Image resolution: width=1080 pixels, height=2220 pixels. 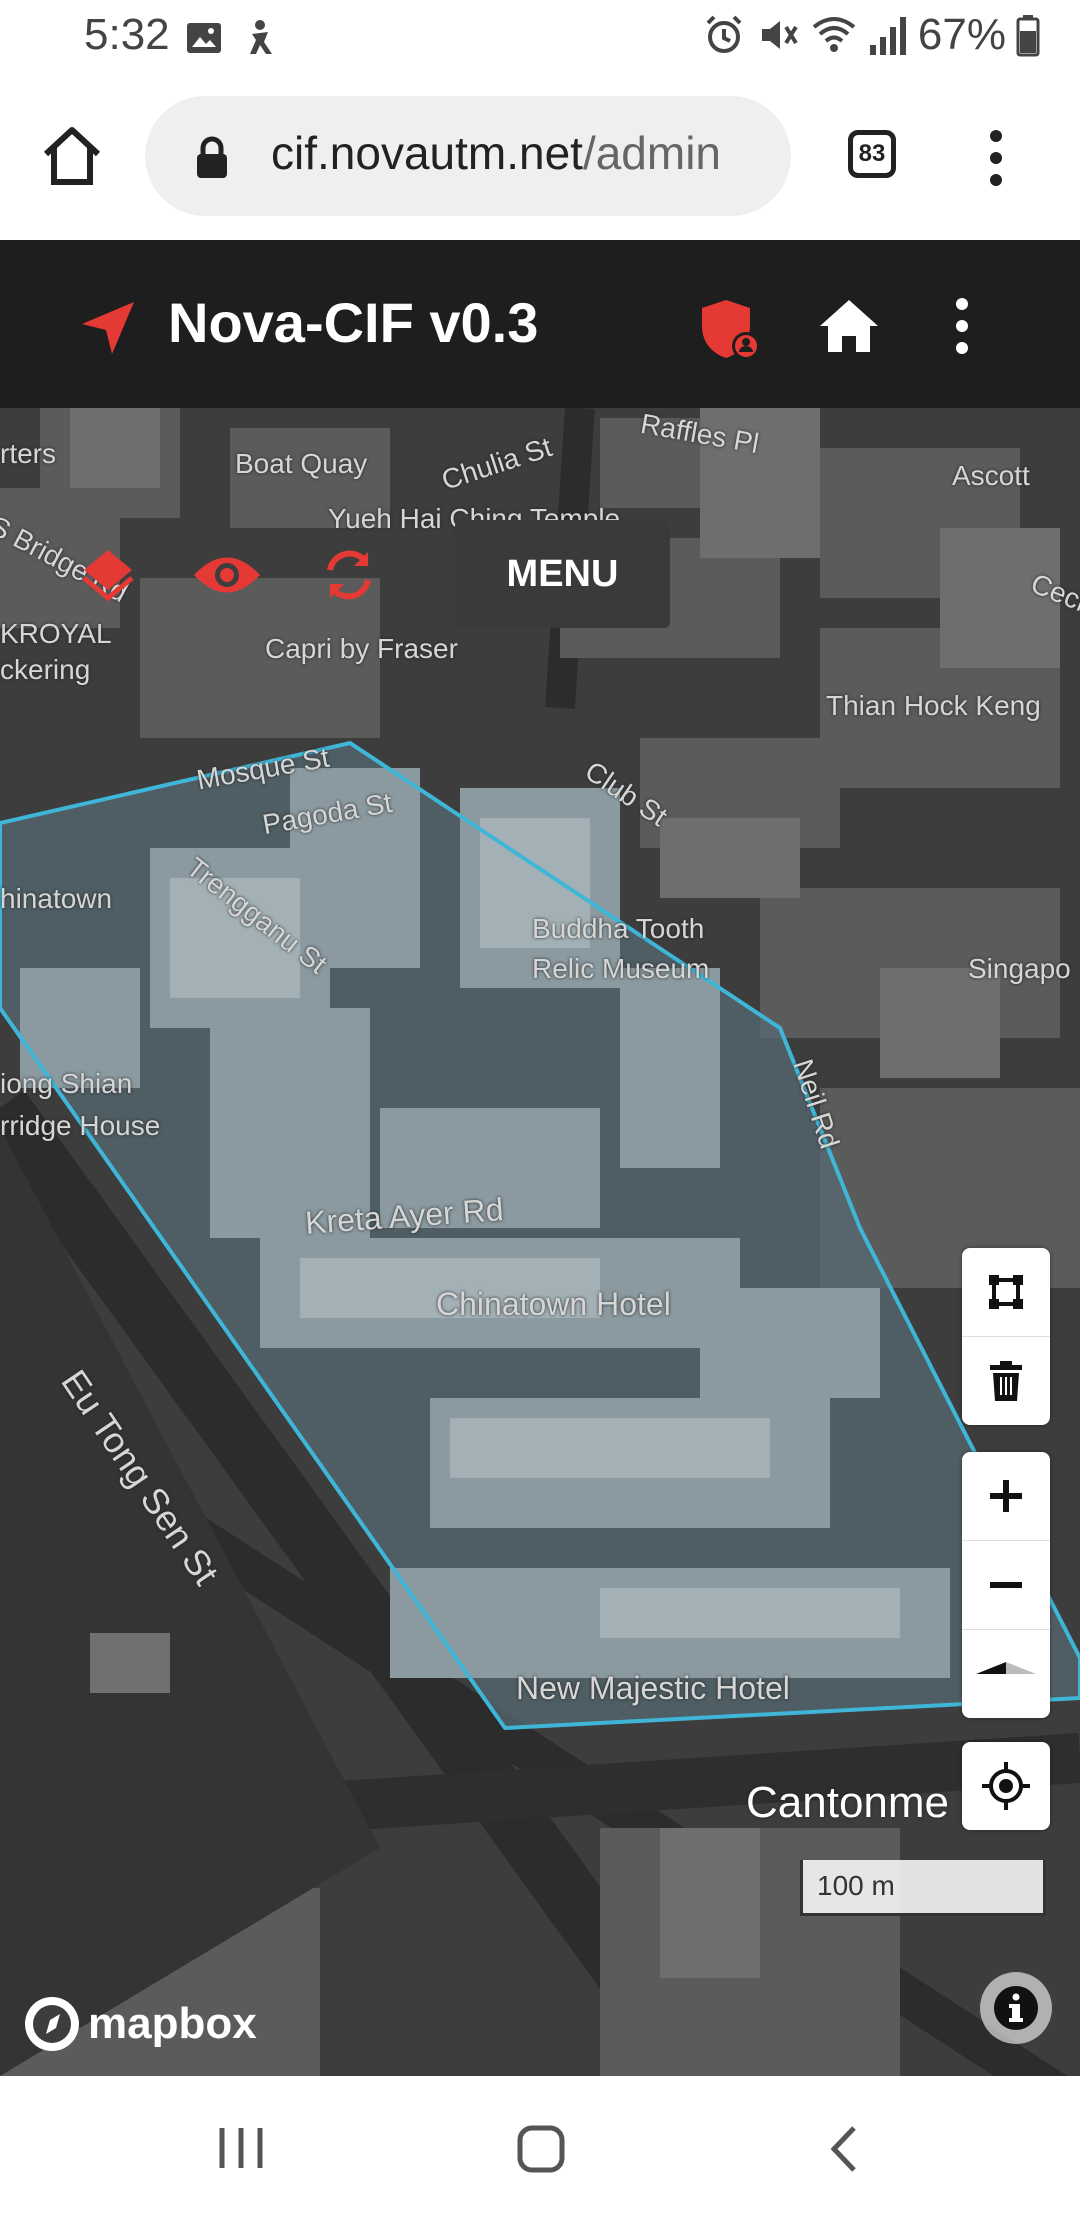 What do you see at coordinates (887, 36) in the screenshot?
I see `signal-icon` at bounding box center [887, 36].